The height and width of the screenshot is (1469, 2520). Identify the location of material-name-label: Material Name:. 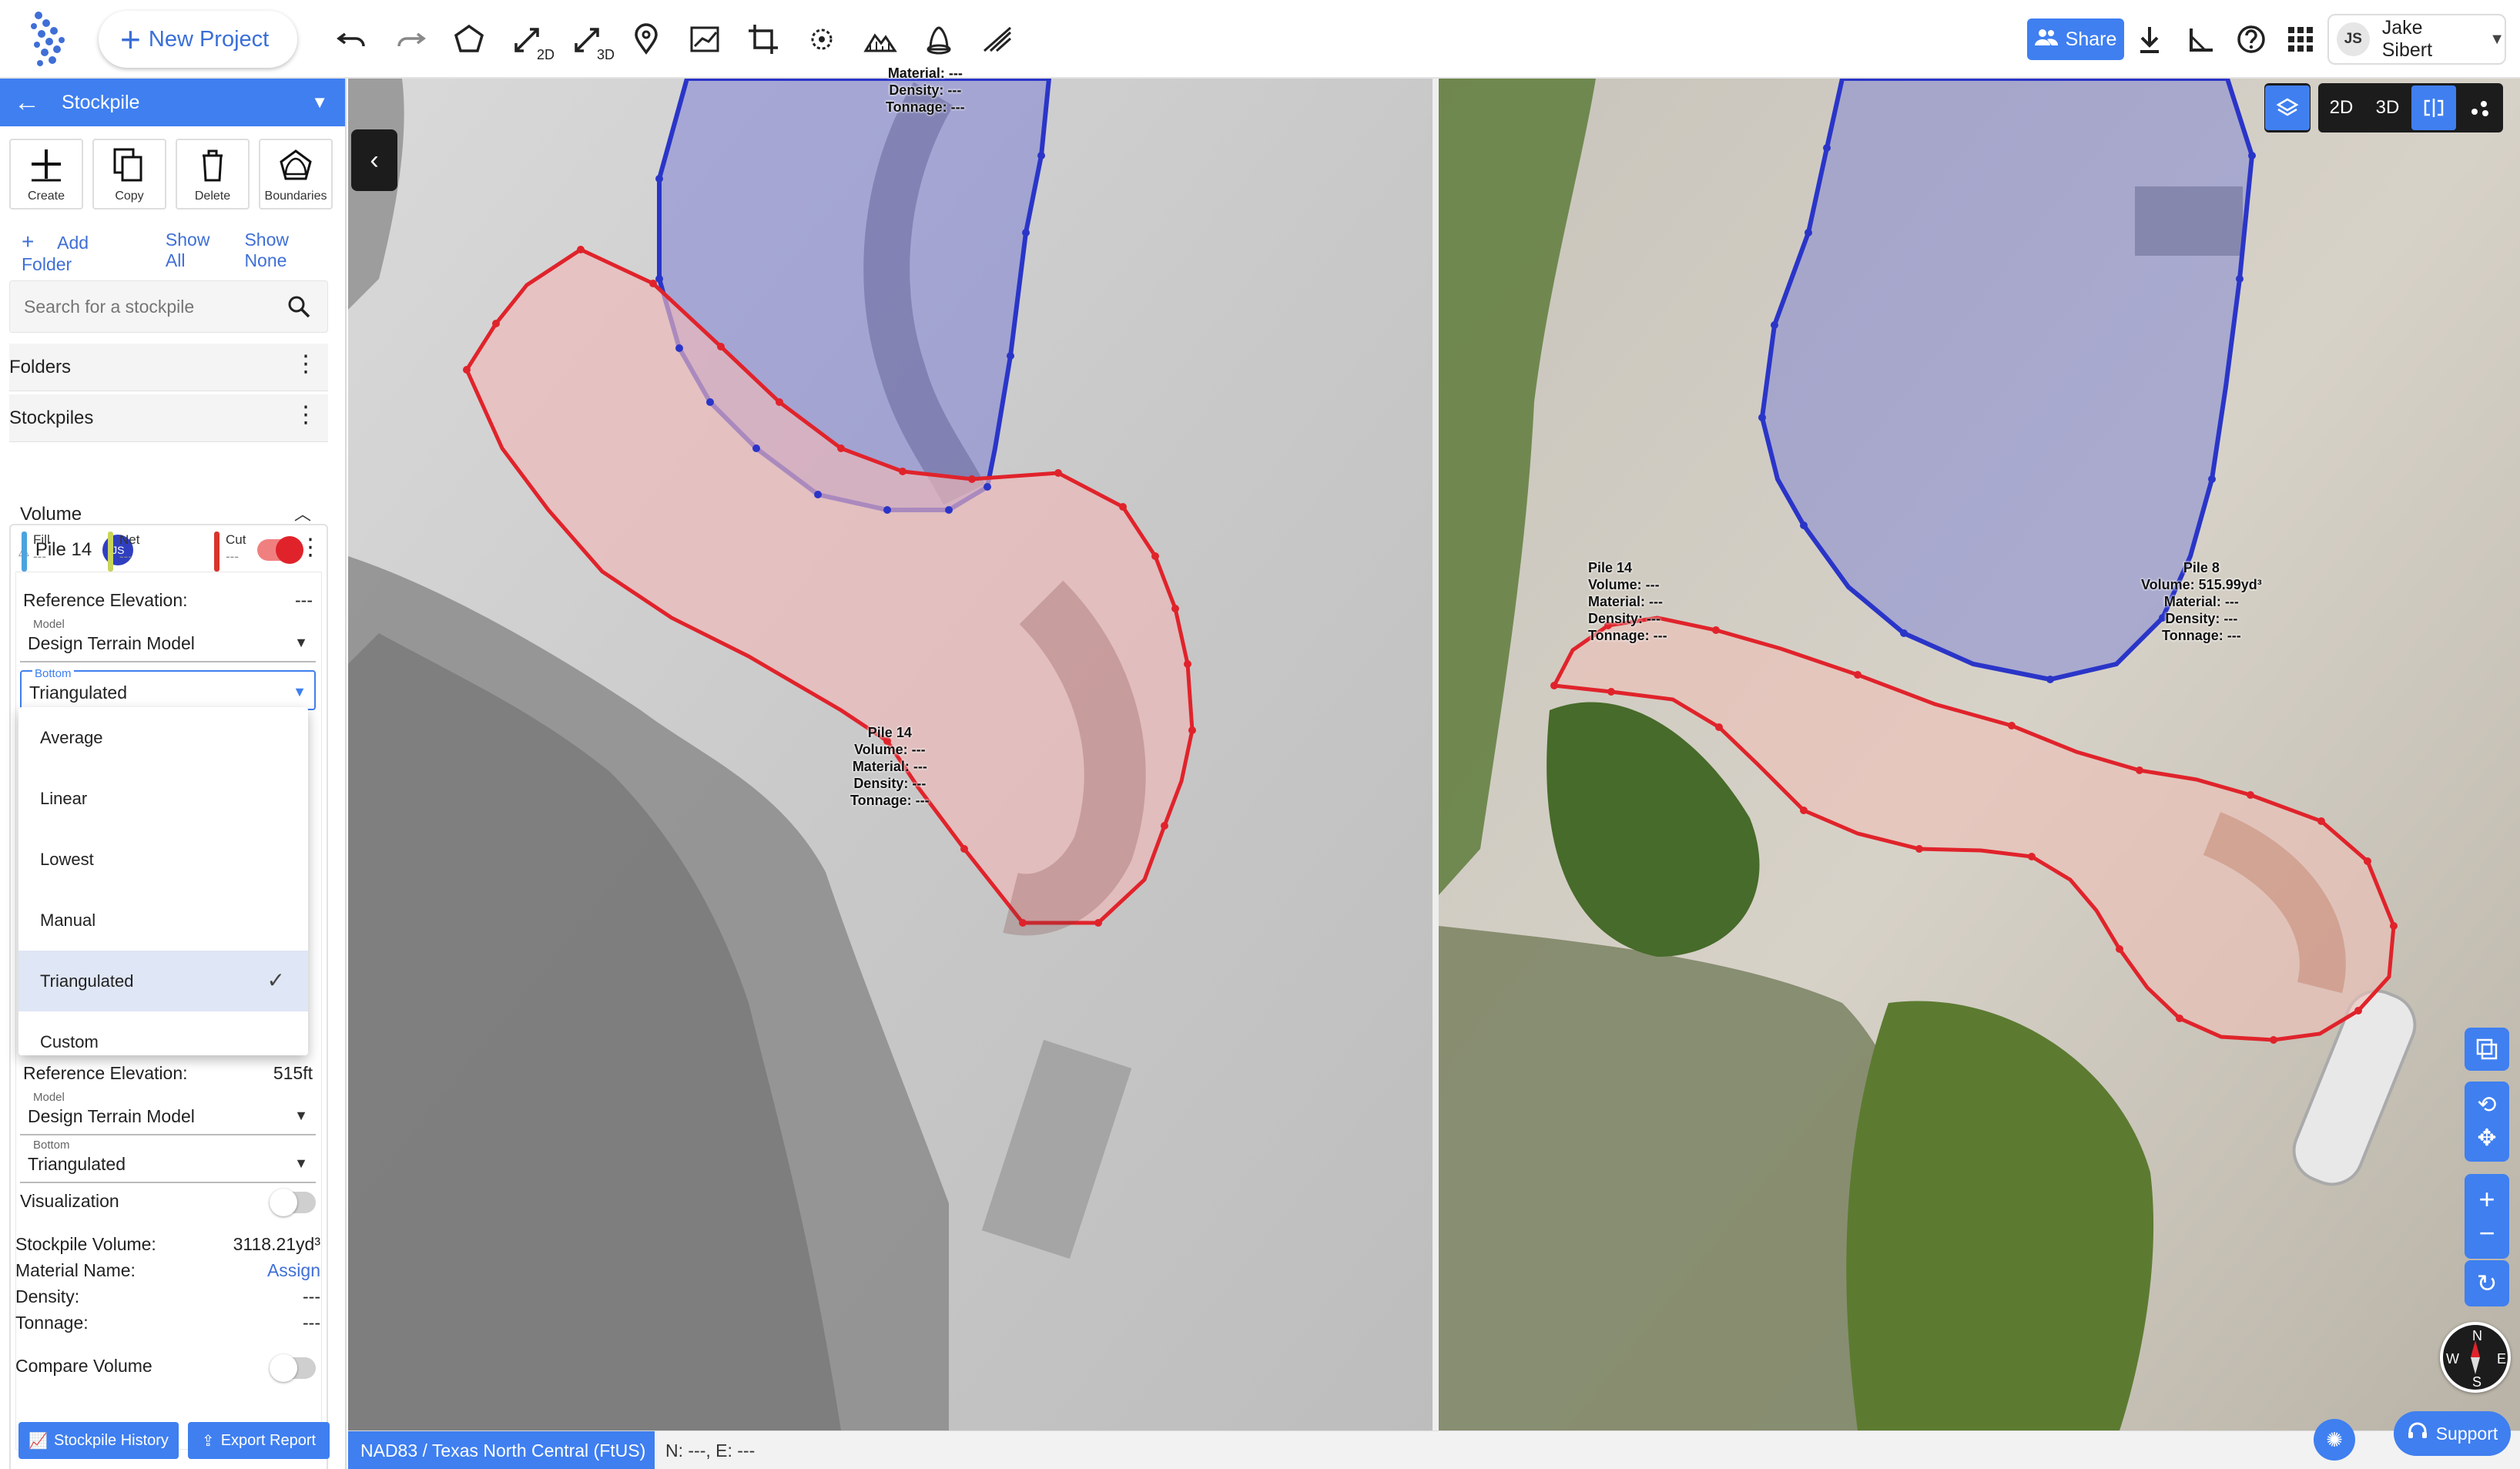
(75, 1270).